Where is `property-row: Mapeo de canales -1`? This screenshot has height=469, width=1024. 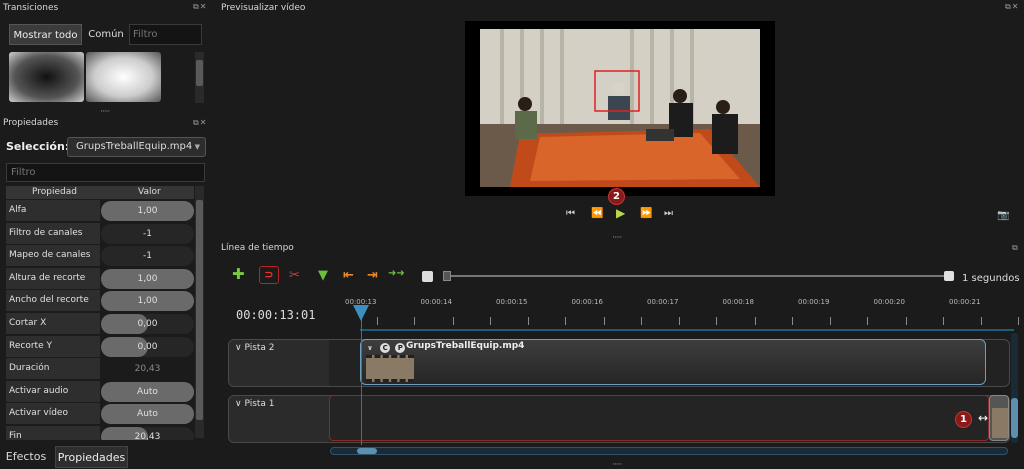
property-row: Mapeo de canales -1 is located at coordinates (100, 256).